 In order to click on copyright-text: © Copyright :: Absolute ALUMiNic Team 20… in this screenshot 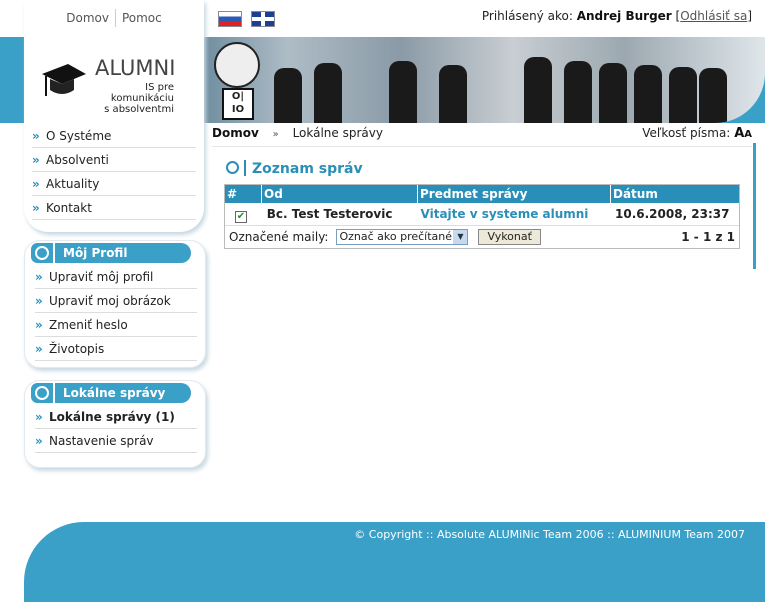, I will do `click(549, 534)`.